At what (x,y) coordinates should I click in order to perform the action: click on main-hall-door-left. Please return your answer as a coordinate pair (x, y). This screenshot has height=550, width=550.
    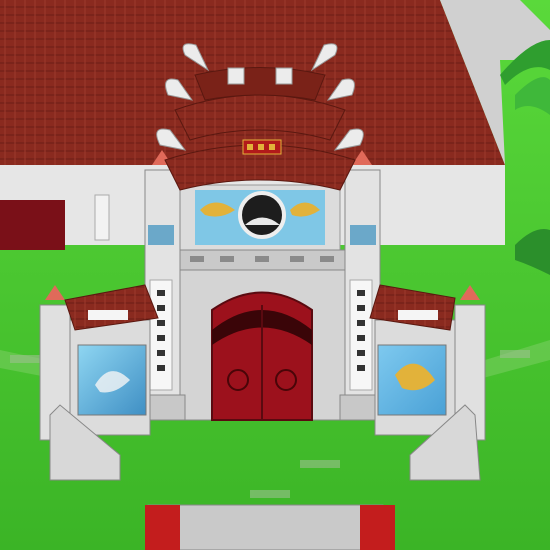
    Looking at the image, I should click on (32, 225).